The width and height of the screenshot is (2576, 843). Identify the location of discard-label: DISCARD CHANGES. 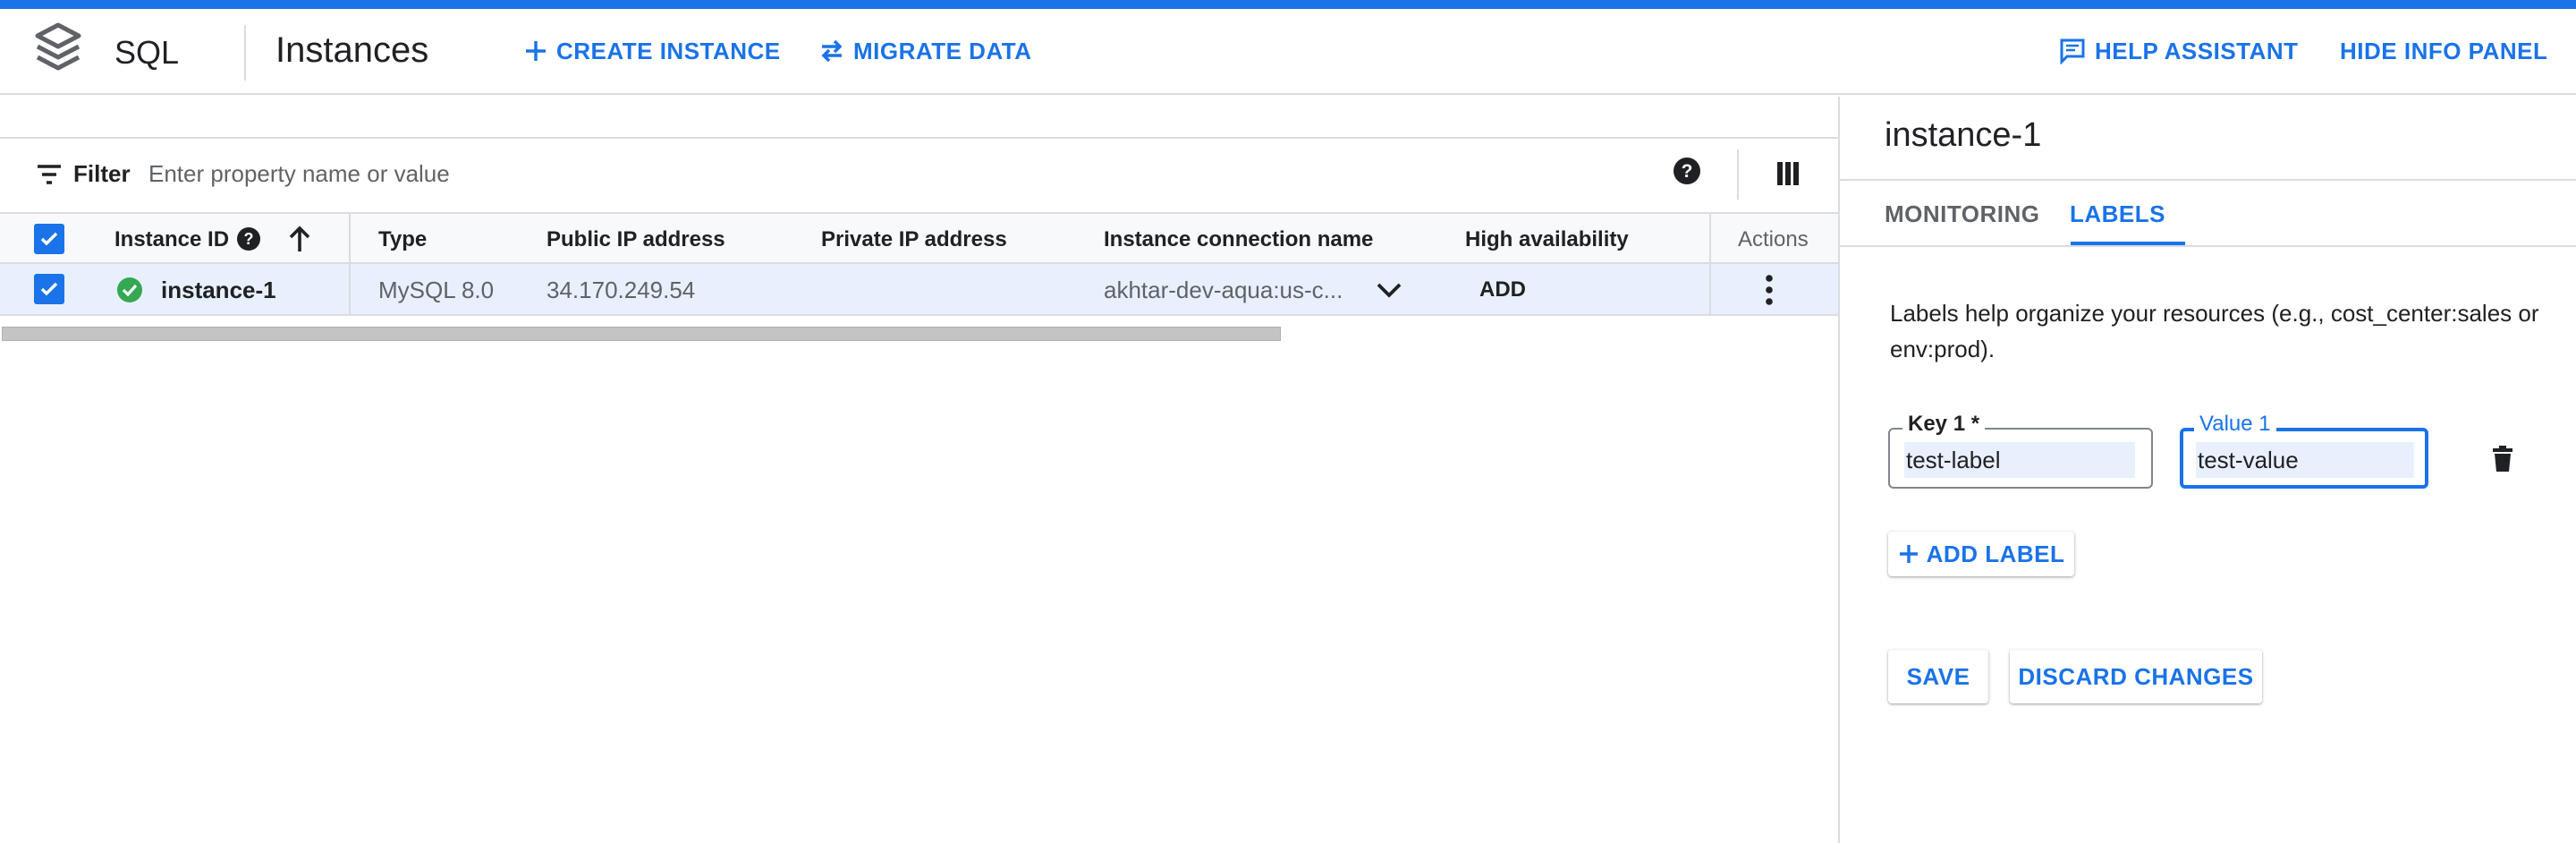
(2136, 676).